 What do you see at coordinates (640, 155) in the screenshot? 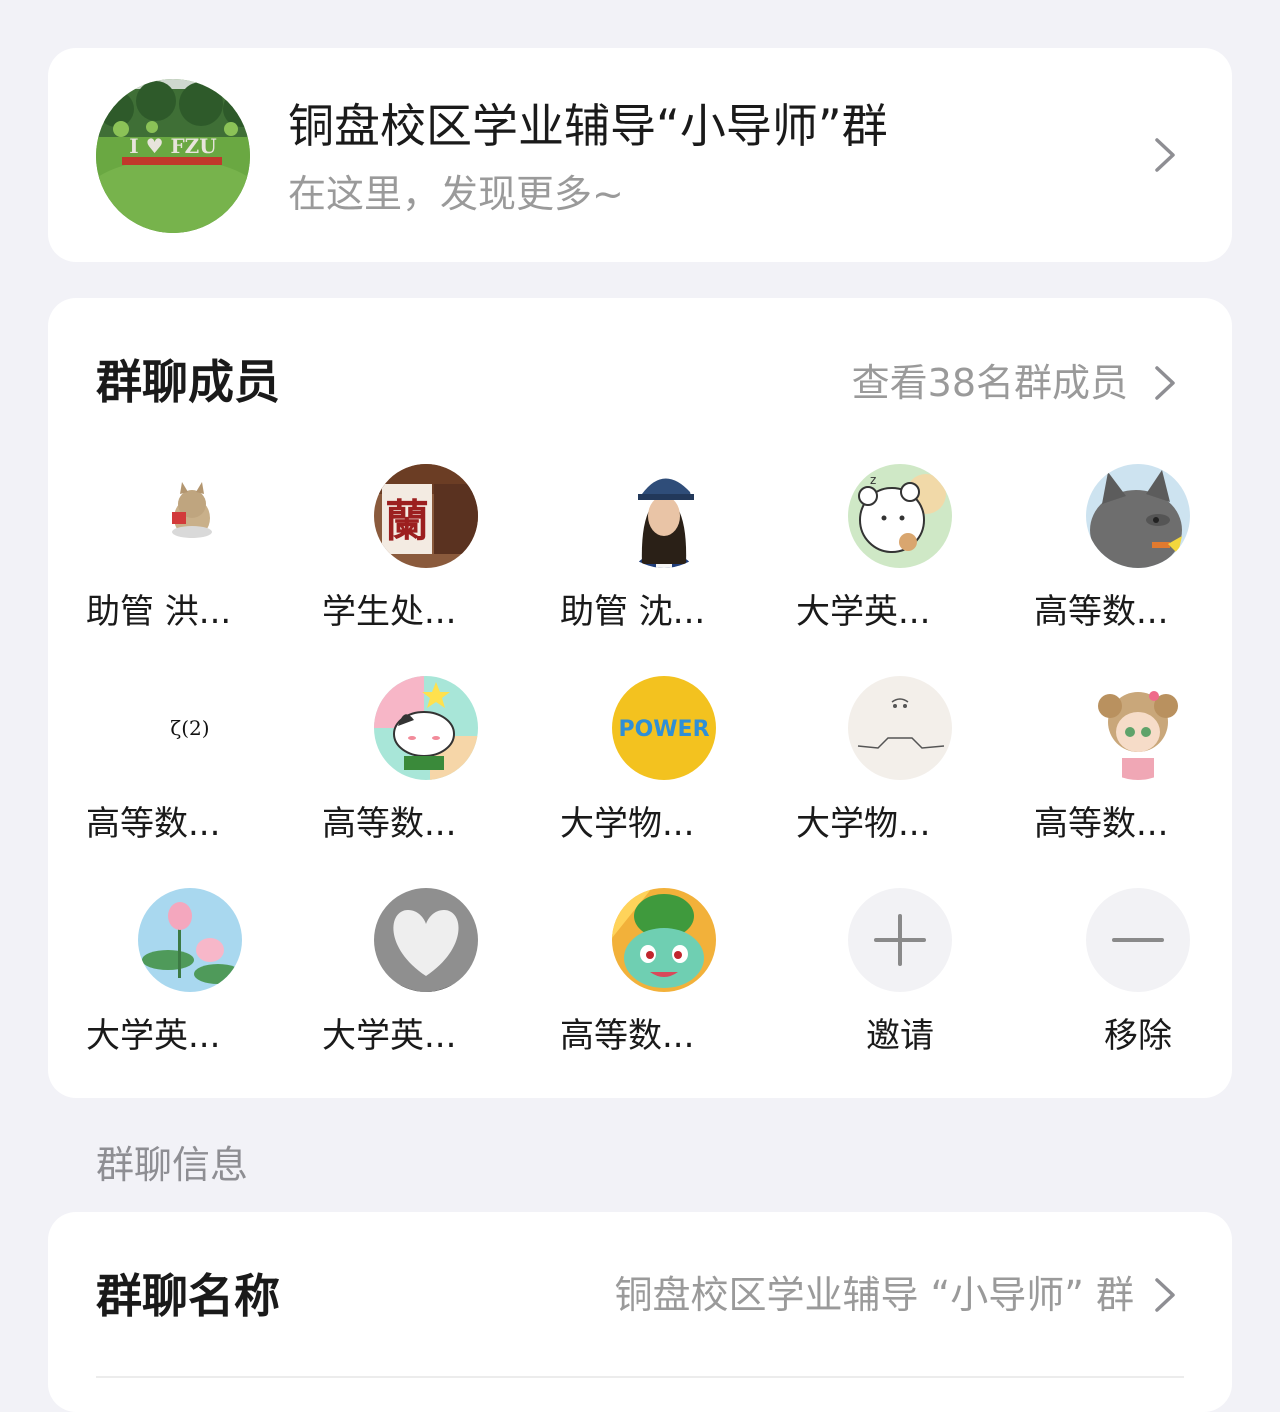
I see `group-header-card: I ♥ FZU 铜盘校区学业辅导“小导师”群 在这里，发现更多~` at bounding box center [640, 155].